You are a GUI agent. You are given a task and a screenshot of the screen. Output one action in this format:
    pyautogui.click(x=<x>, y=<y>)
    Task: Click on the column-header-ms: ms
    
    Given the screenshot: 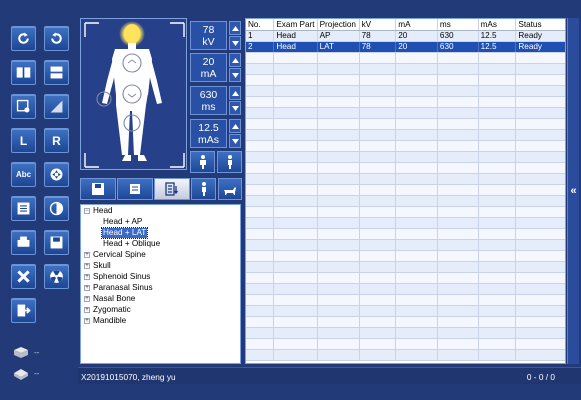 What is the action you would take?
    pyautogui.click(x=458, y=25)
    